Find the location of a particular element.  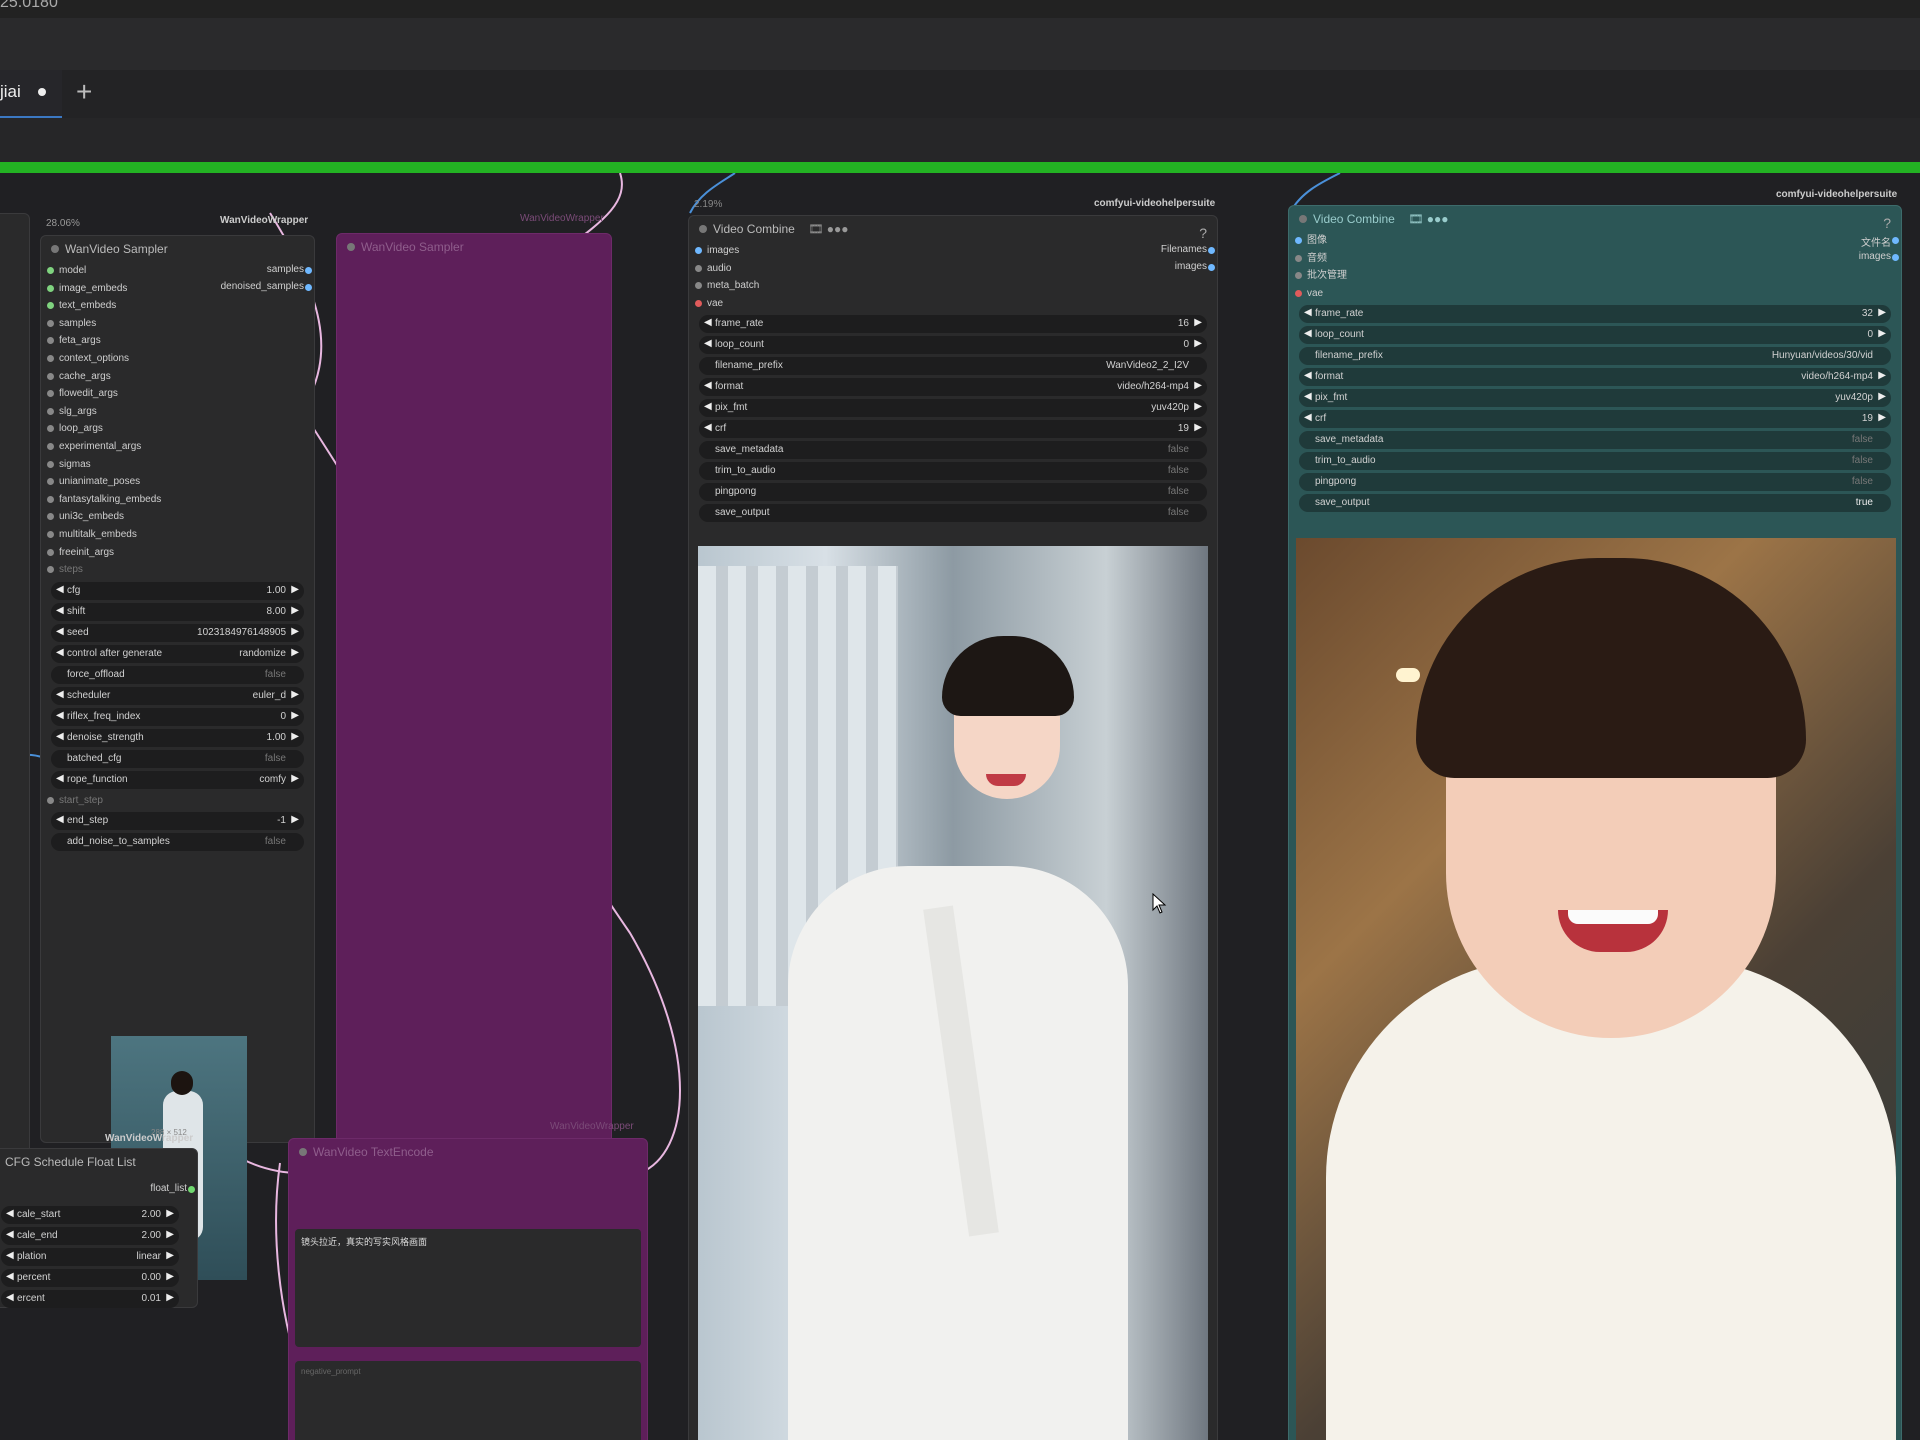

input-socket: flowedit_args is located at coordinates (177, 394).